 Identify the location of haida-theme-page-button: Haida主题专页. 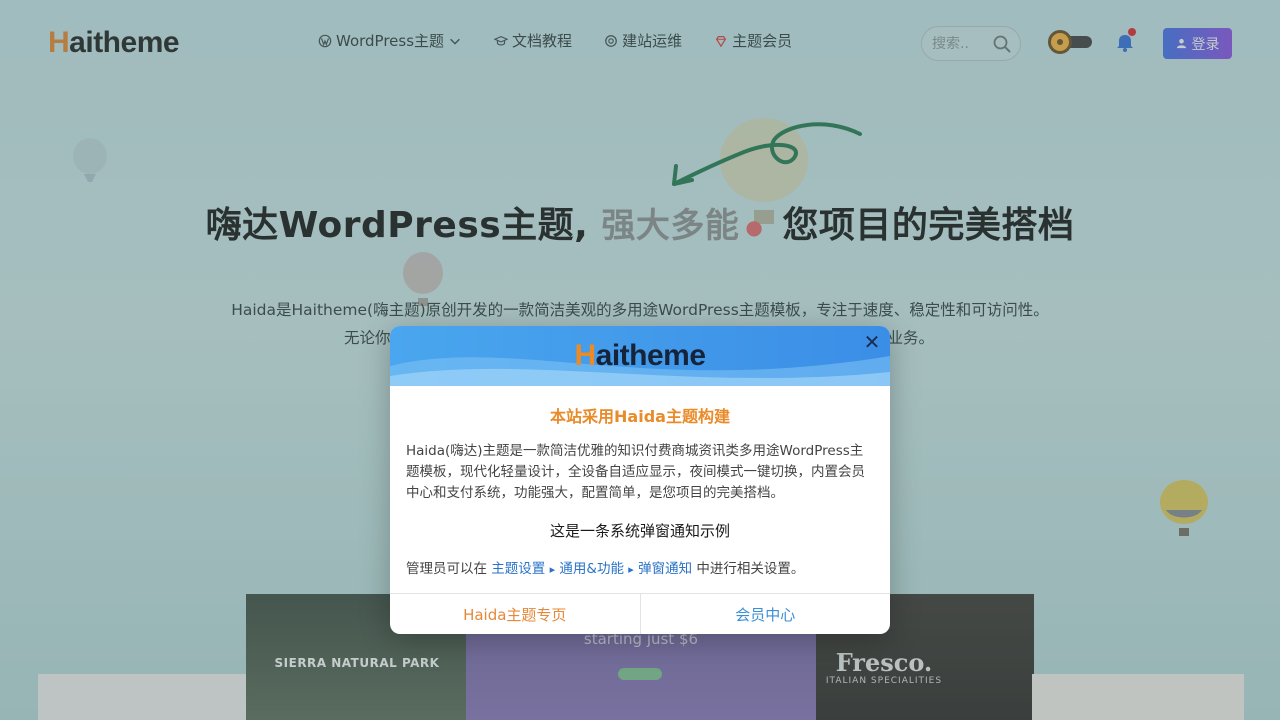
(515, 614).